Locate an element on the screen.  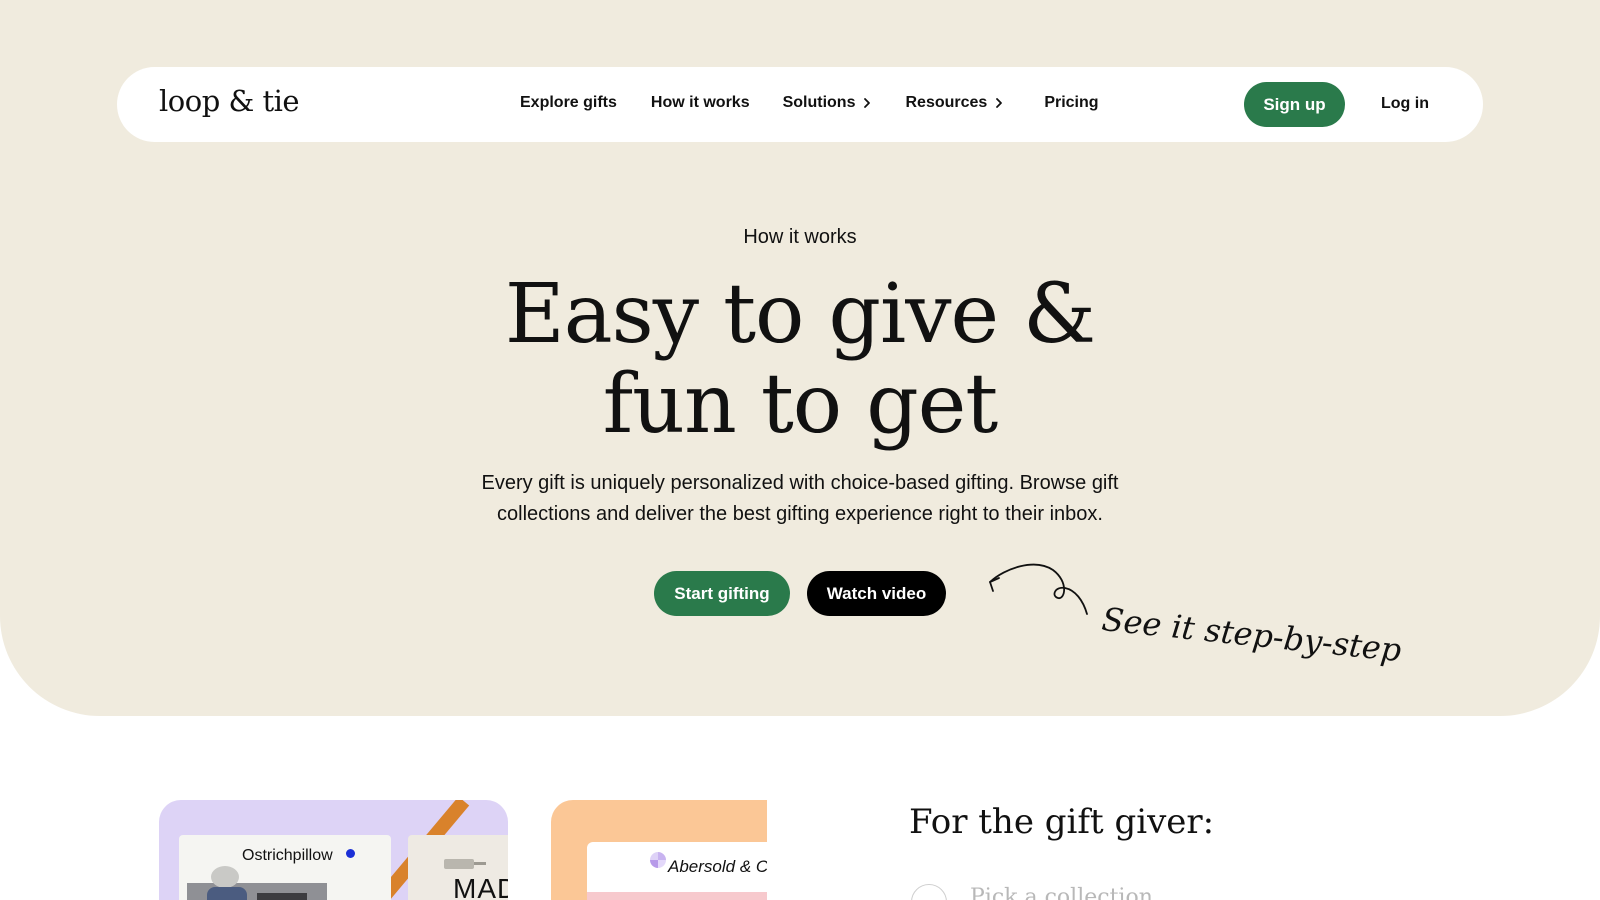
headline-line: fun to get is located at coordinates (800, 404).